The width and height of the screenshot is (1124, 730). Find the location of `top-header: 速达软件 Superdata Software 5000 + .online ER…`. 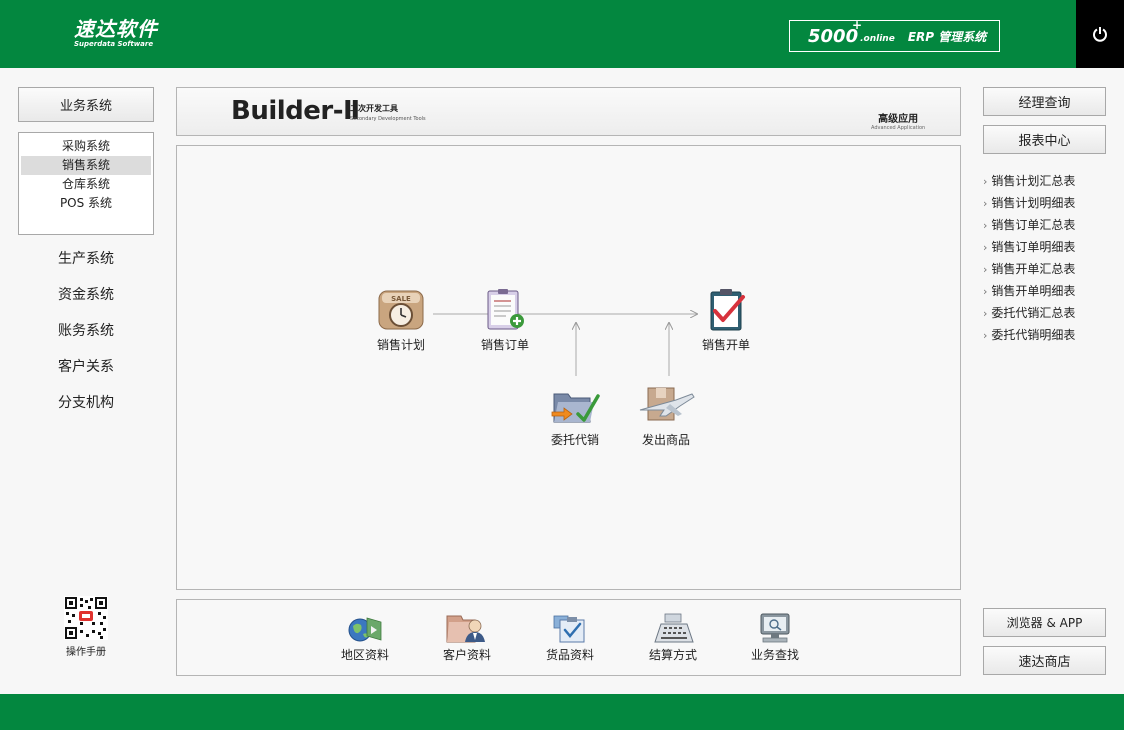

top-header: 速达软件 Superdata Software 5000 + .online ER… is located at coordinates (562, 34).